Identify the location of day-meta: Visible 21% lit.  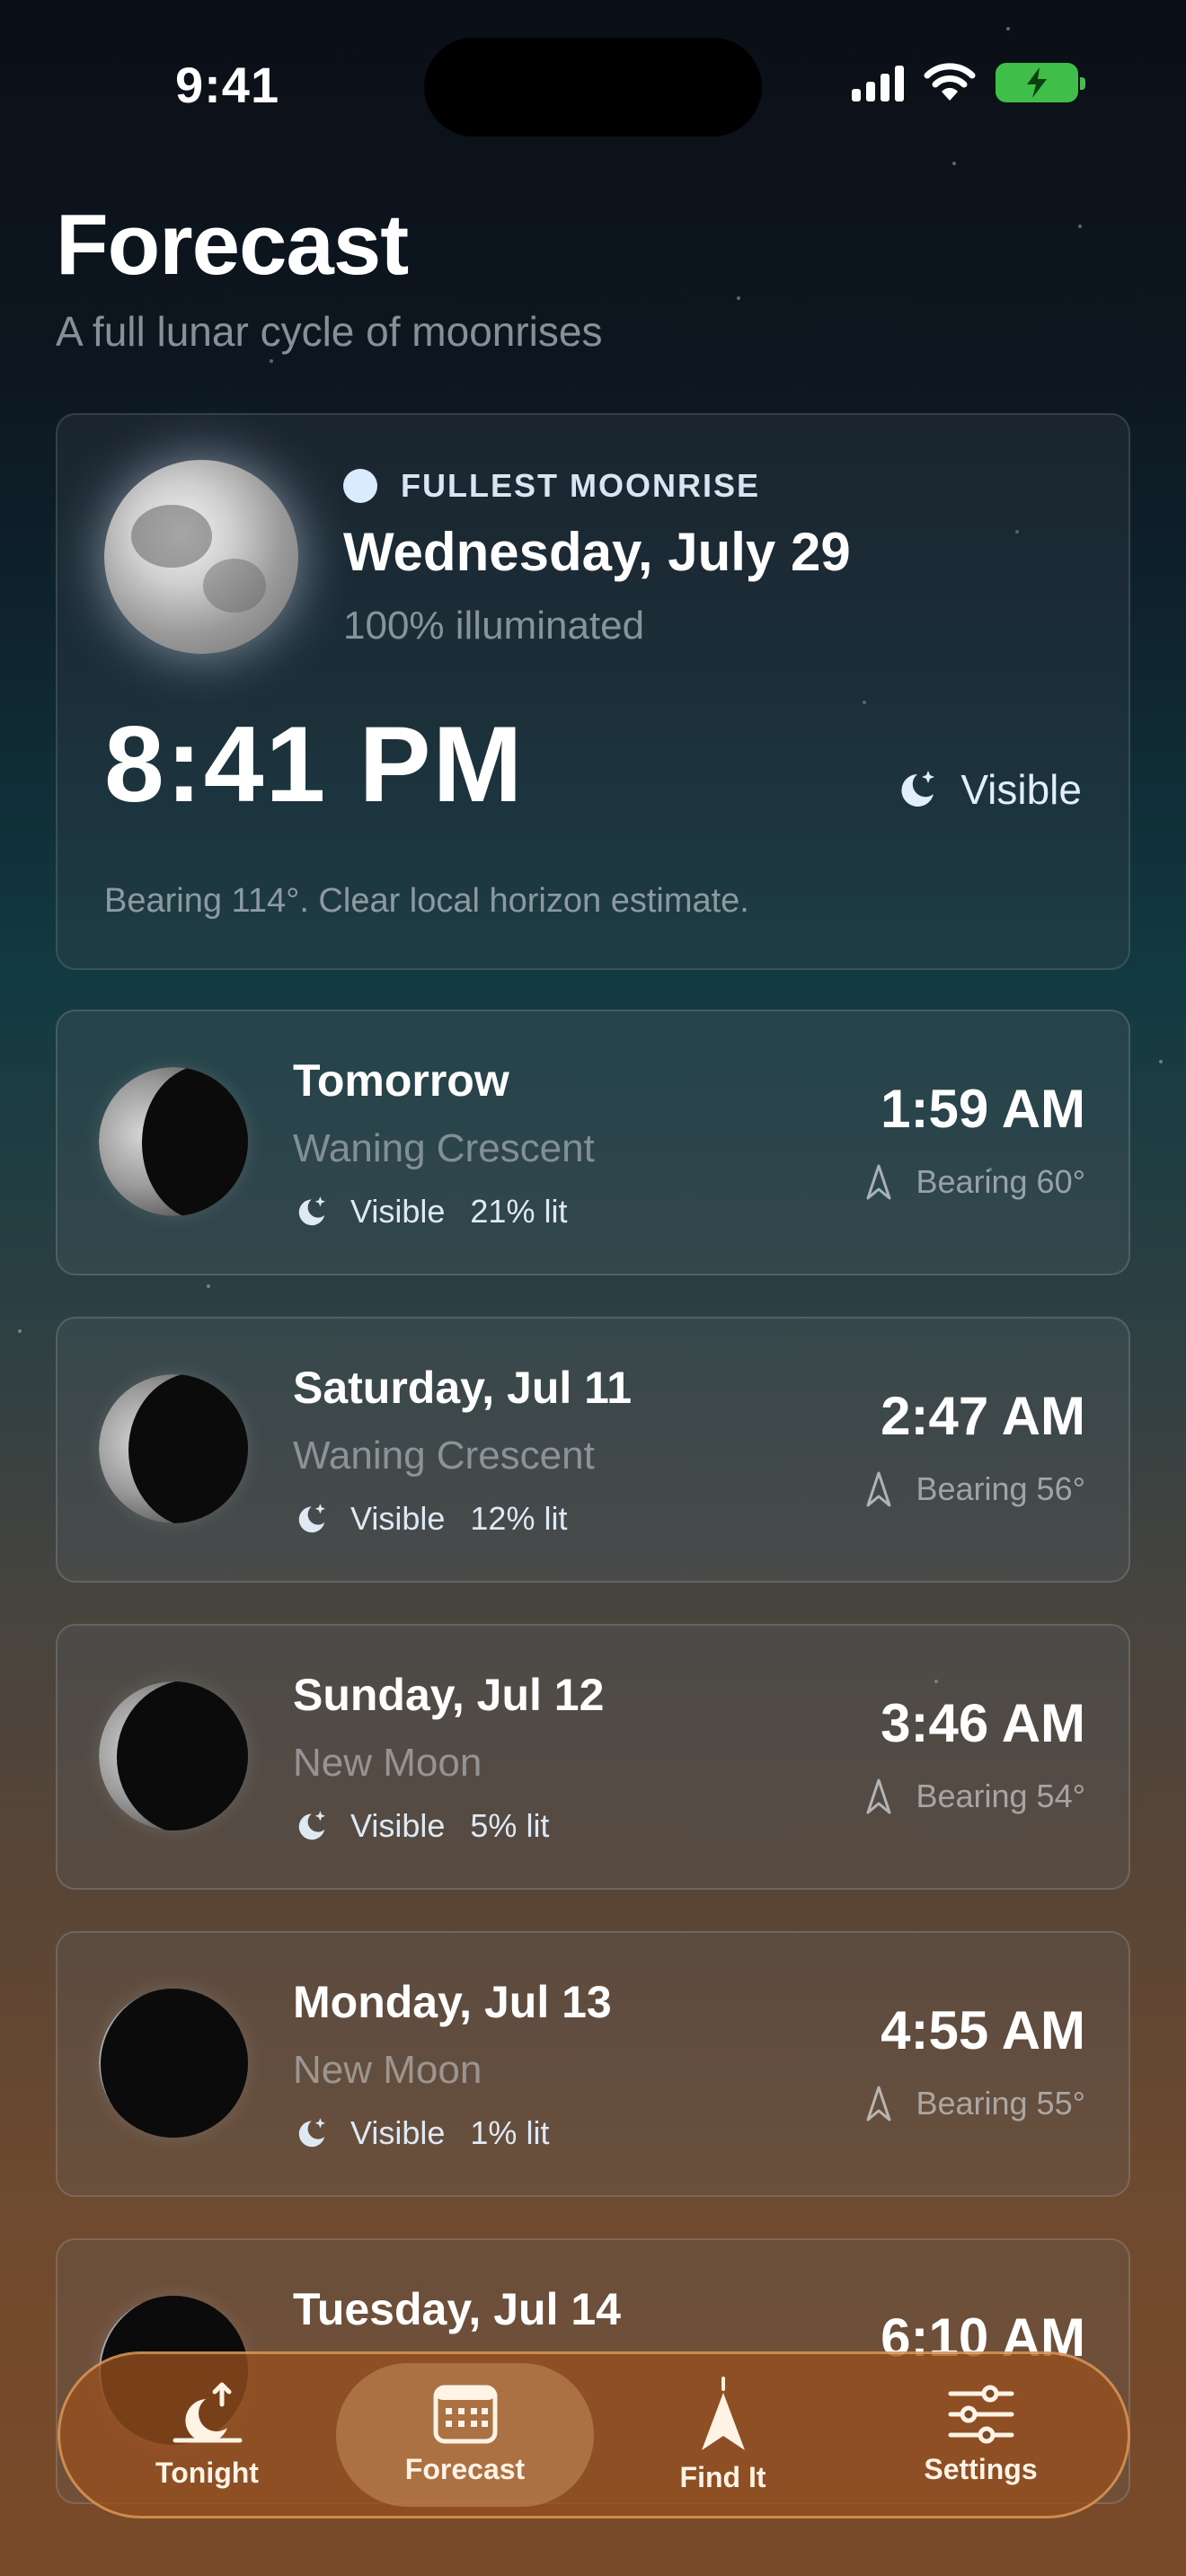
(430, 1212).